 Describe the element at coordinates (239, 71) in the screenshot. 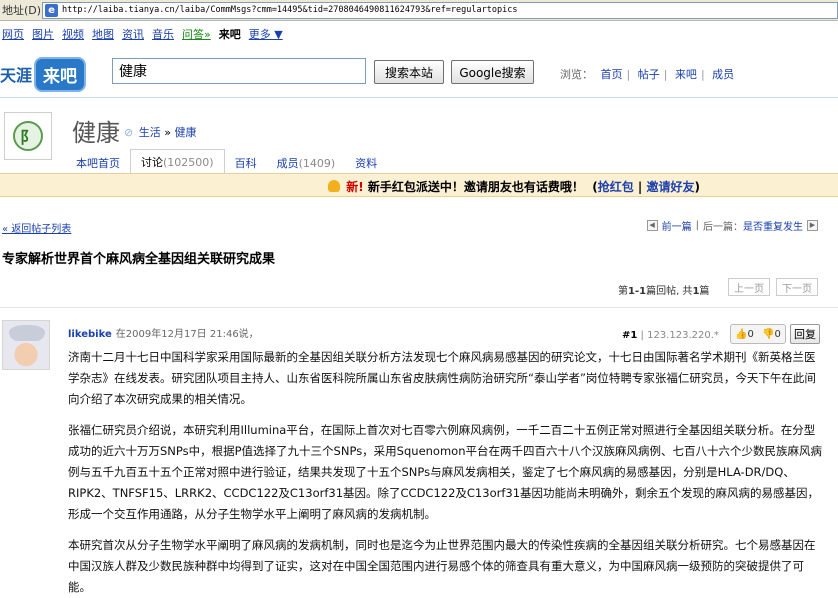

I see `search-input` at that location.